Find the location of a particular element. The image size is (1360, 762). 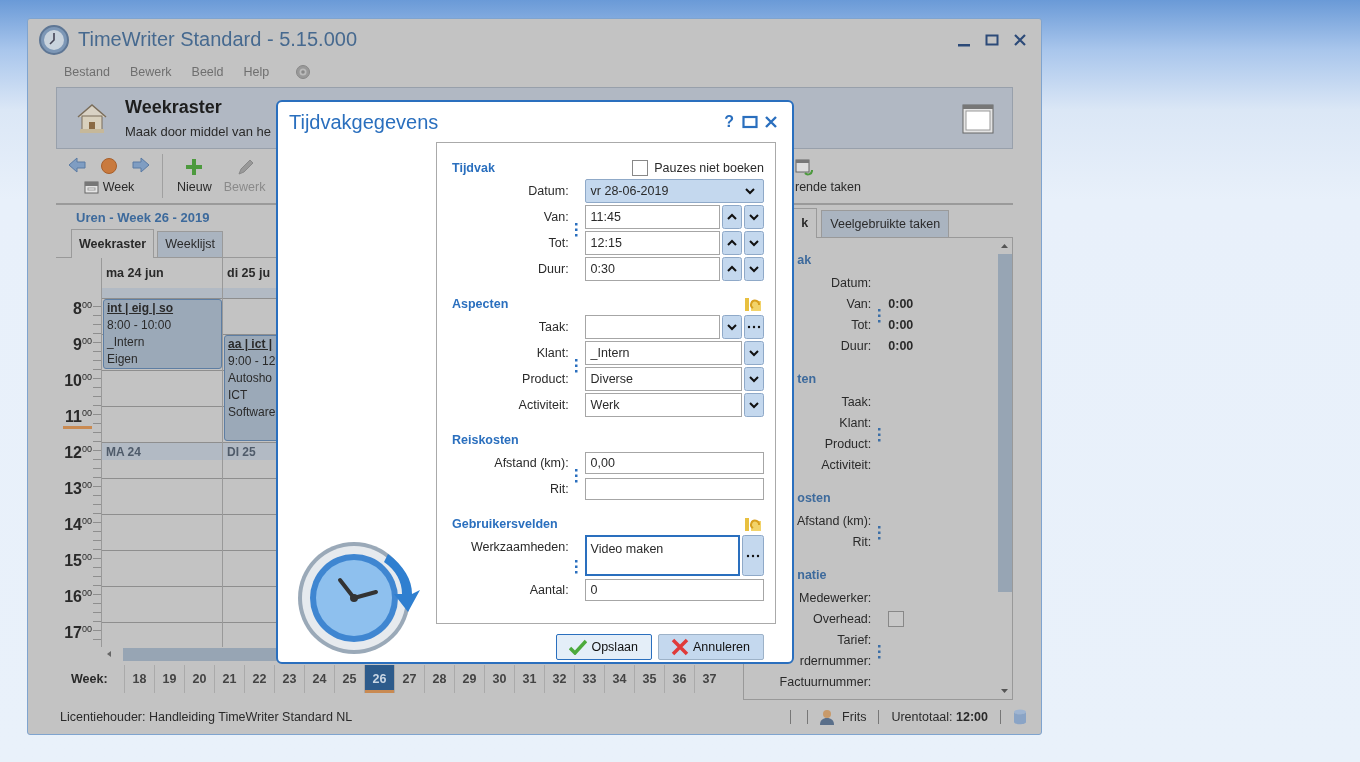

section-heading: ak is located at coordinates (804, 260).